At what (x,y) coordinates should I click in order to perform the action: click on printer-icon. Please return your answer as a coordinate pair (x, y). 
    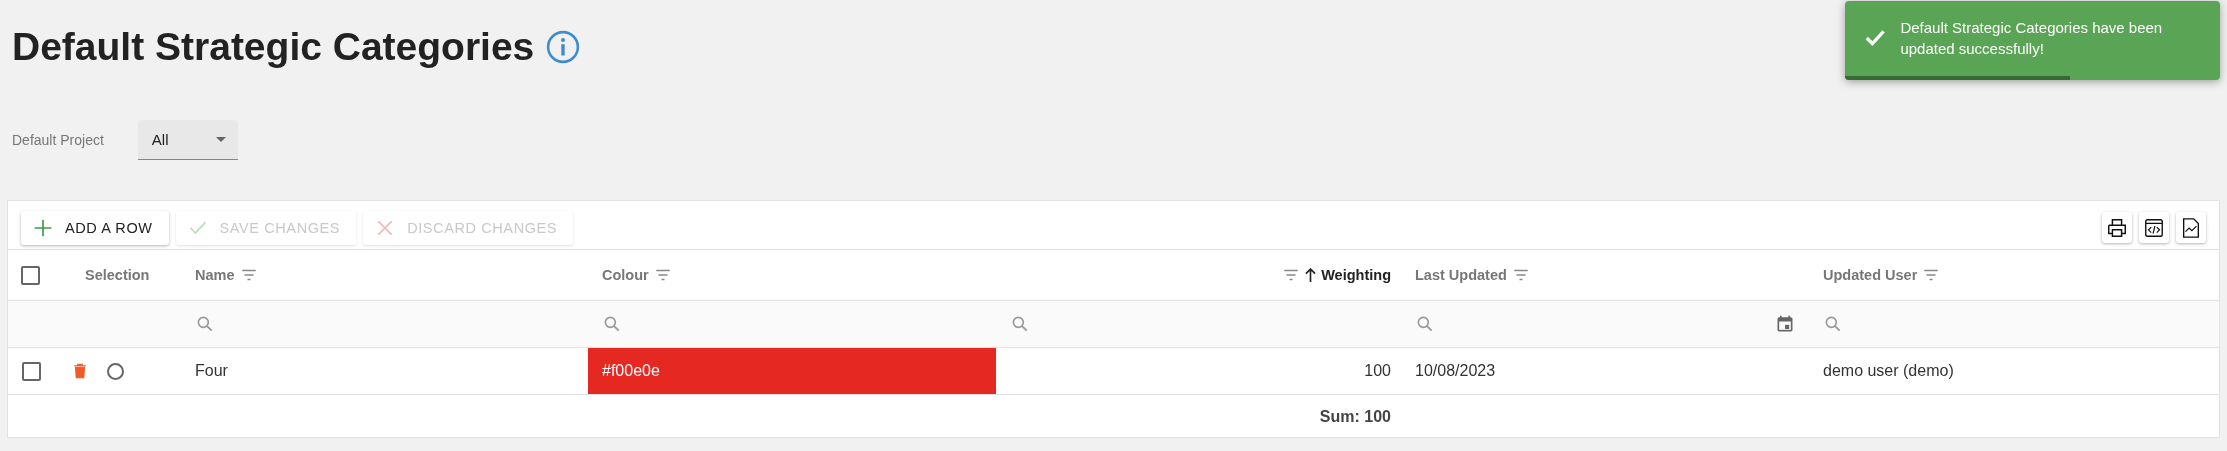
    Looking at the image, I should click on (2117, 227).